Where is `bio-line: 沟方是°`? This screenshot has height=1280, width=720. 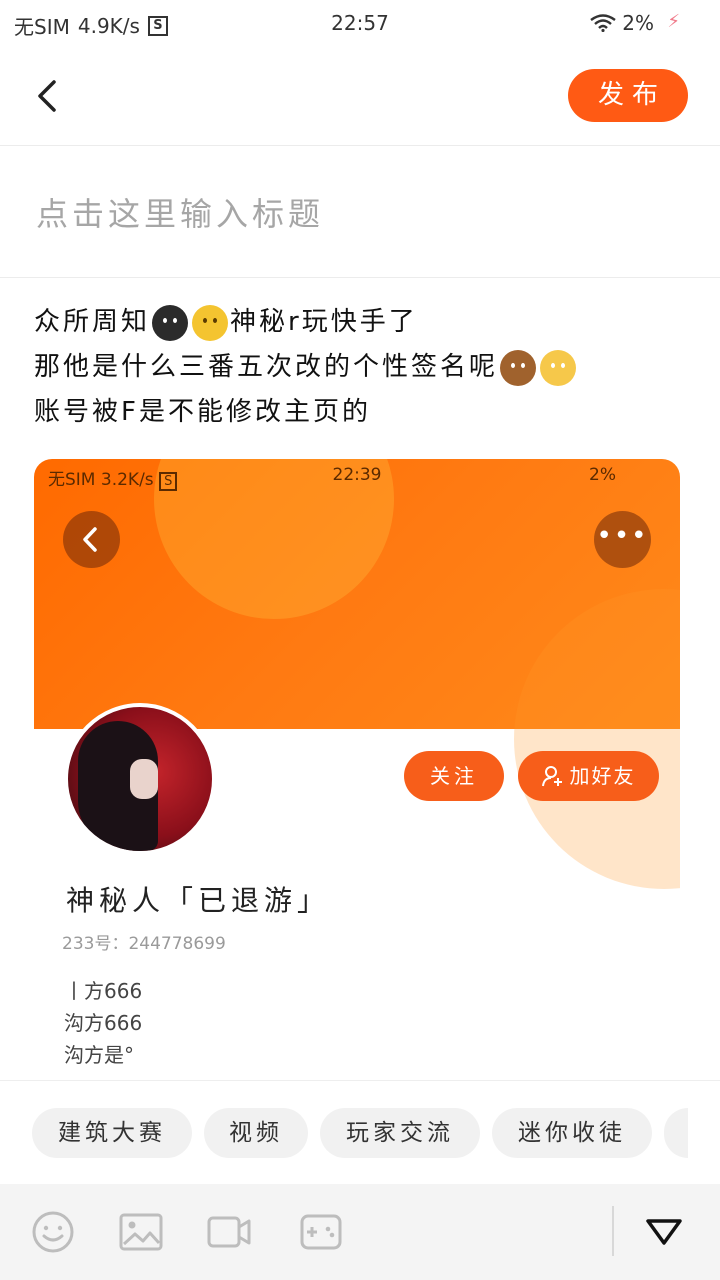
bio-line: 沟方是° is located at coordinates (99, 1055).